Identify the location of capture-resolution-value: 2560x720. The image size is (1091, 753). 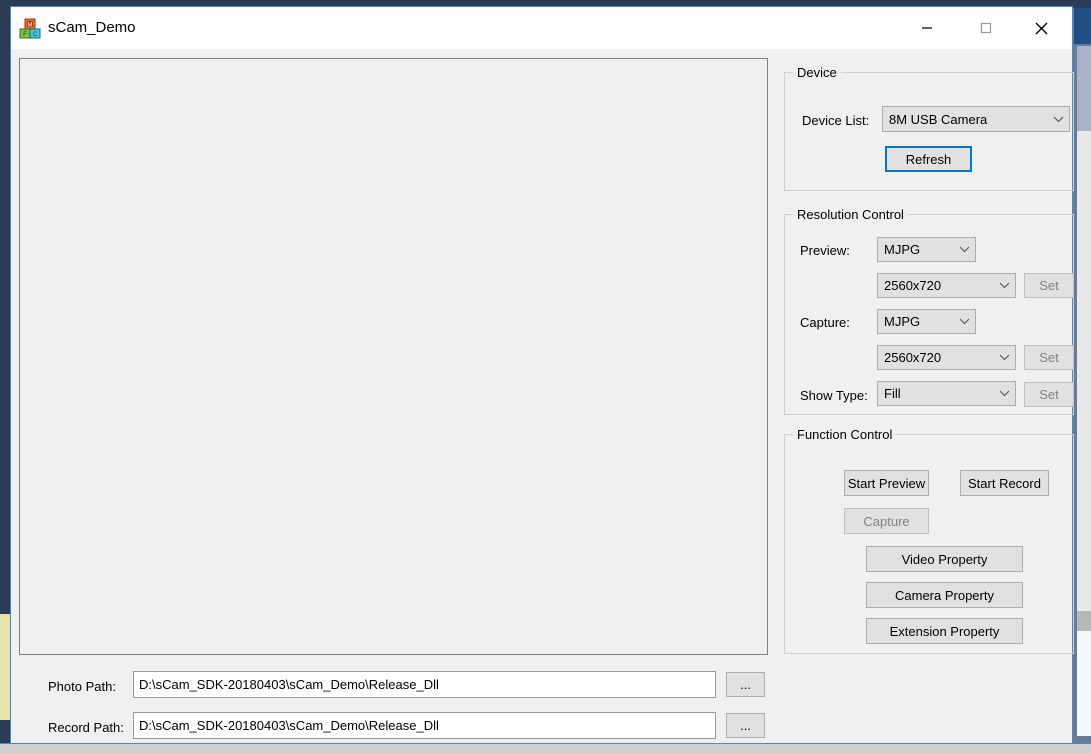
(913, 357).